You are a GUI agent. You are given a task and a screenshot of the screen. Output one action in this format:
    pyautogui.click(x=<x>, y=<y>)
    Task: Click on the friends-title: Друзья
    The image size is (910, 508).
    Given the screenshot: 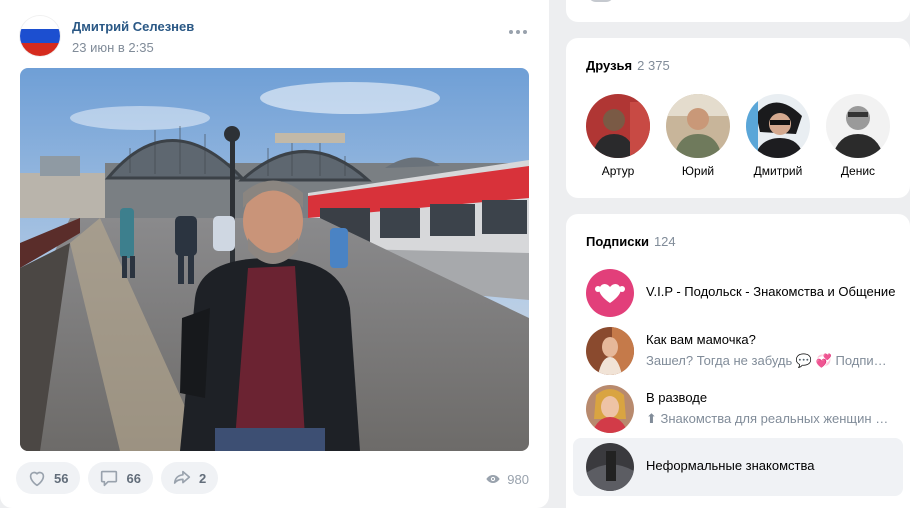 What is the action you would take?
    pyautogui.click(x=609, y=65)
    